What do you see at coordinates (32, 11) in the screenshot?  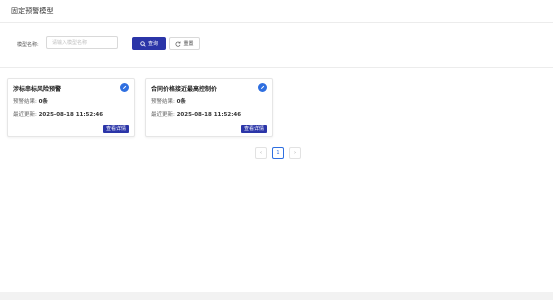 I see `page-title: 固定预警模型` at bounding box center [32, 11].